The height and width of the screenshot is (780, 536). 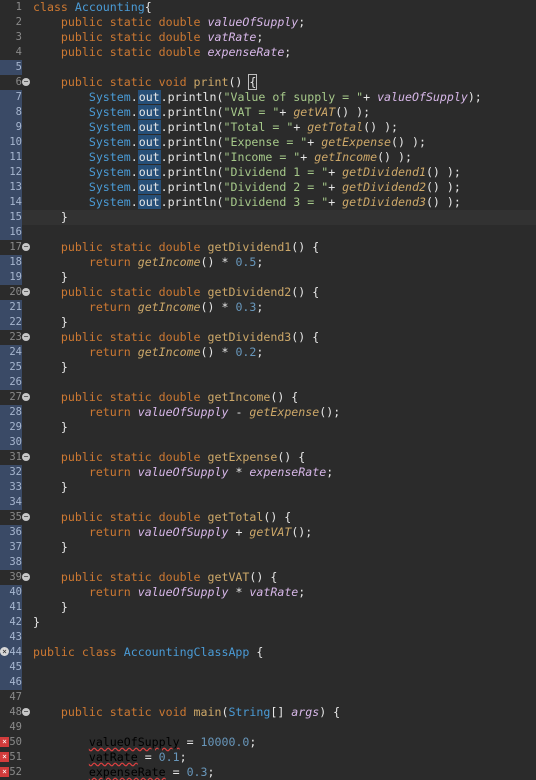 What do you see at coordinates (268, 682) in the screenshot?
I see `code-line: 46` at bounding box center [268, 682].